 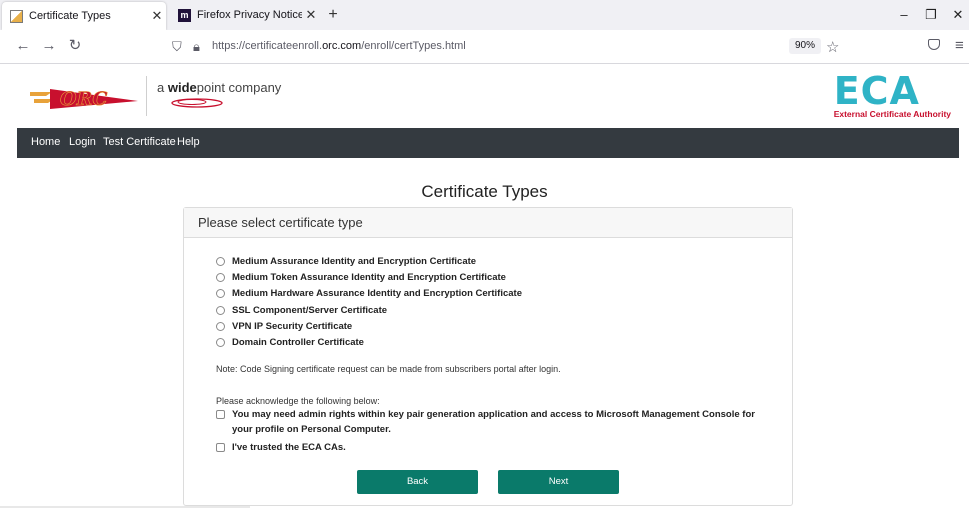 What do you see at coordinates (125, 507) in the screenshot?
I see `bottom-divider` at bounding box center [125, 507].